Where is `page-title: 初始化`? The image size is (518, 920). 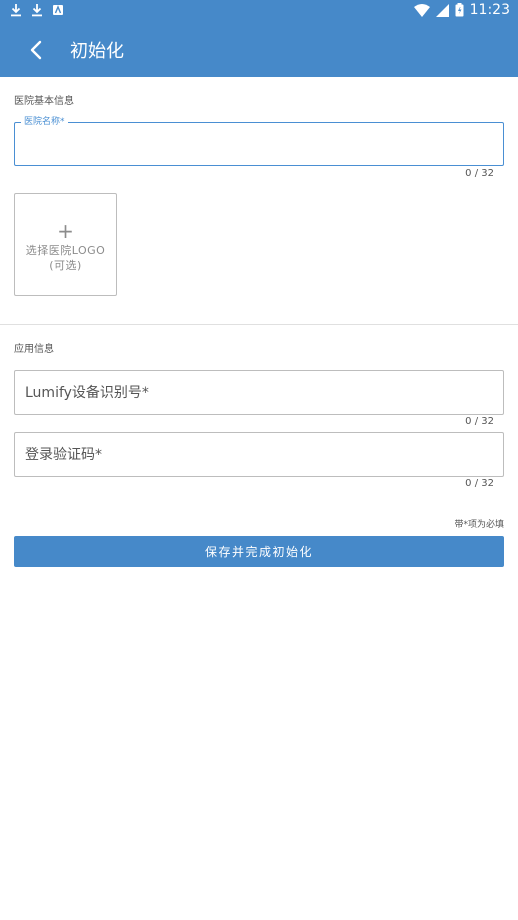 page-title: 初始化 is located at coordinates (97, 51).